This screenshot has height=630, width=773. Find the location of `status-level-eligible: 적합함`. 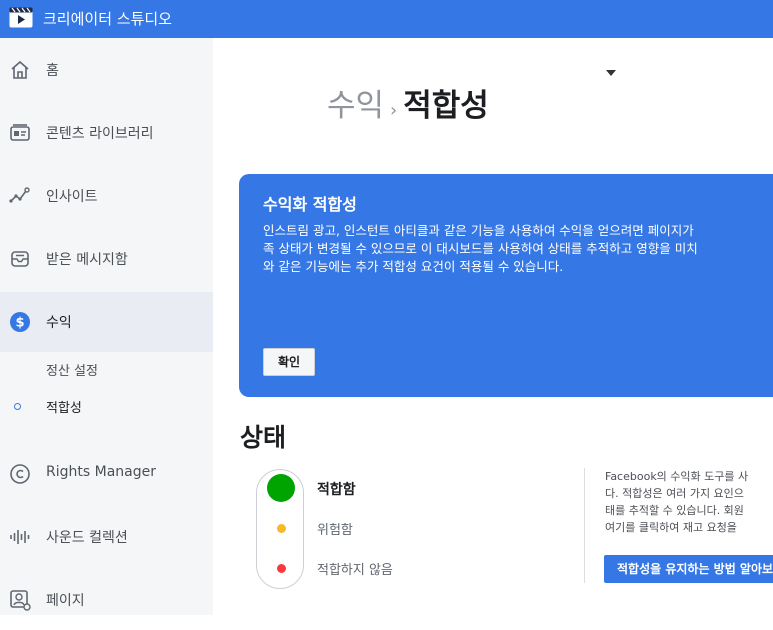

status-level-eligible: 적합함 is located at coordinates (336, 490).